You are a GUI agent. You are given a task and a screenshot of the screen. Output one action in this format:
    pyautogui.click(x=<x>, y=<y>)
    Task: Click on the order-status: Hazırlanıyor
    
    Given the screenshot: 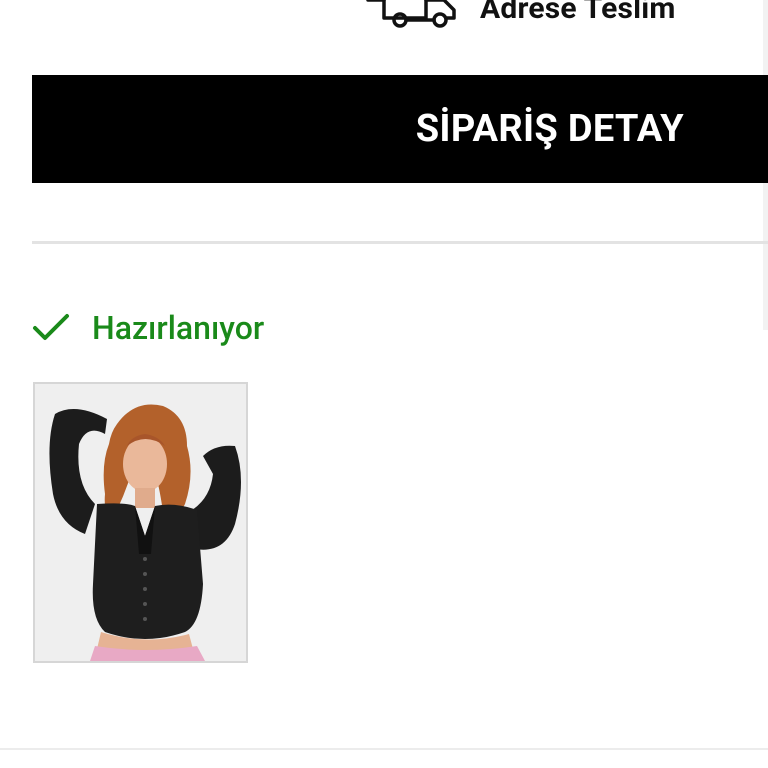 What is the action you would take?
    pyautogui.click(x=148, y=328)
    